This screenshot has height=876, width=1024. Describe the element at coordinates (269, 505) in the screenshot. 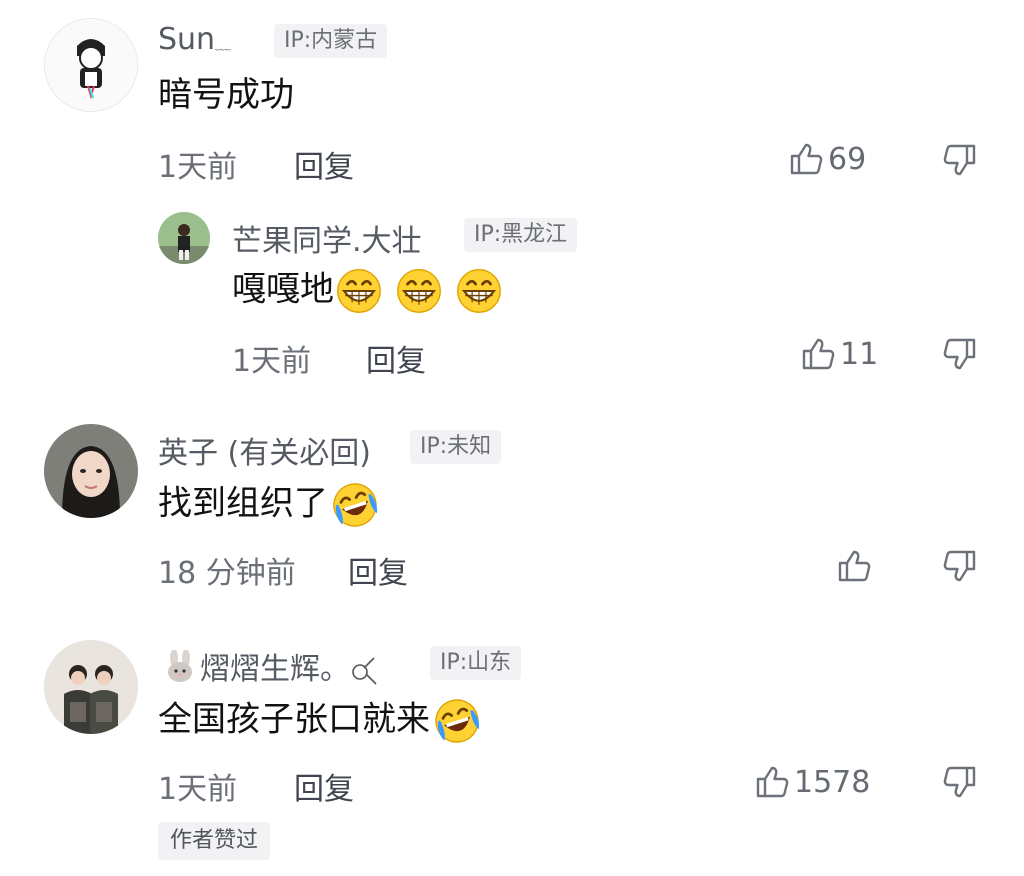

I see `comment-text: 找到组织了` at that location.